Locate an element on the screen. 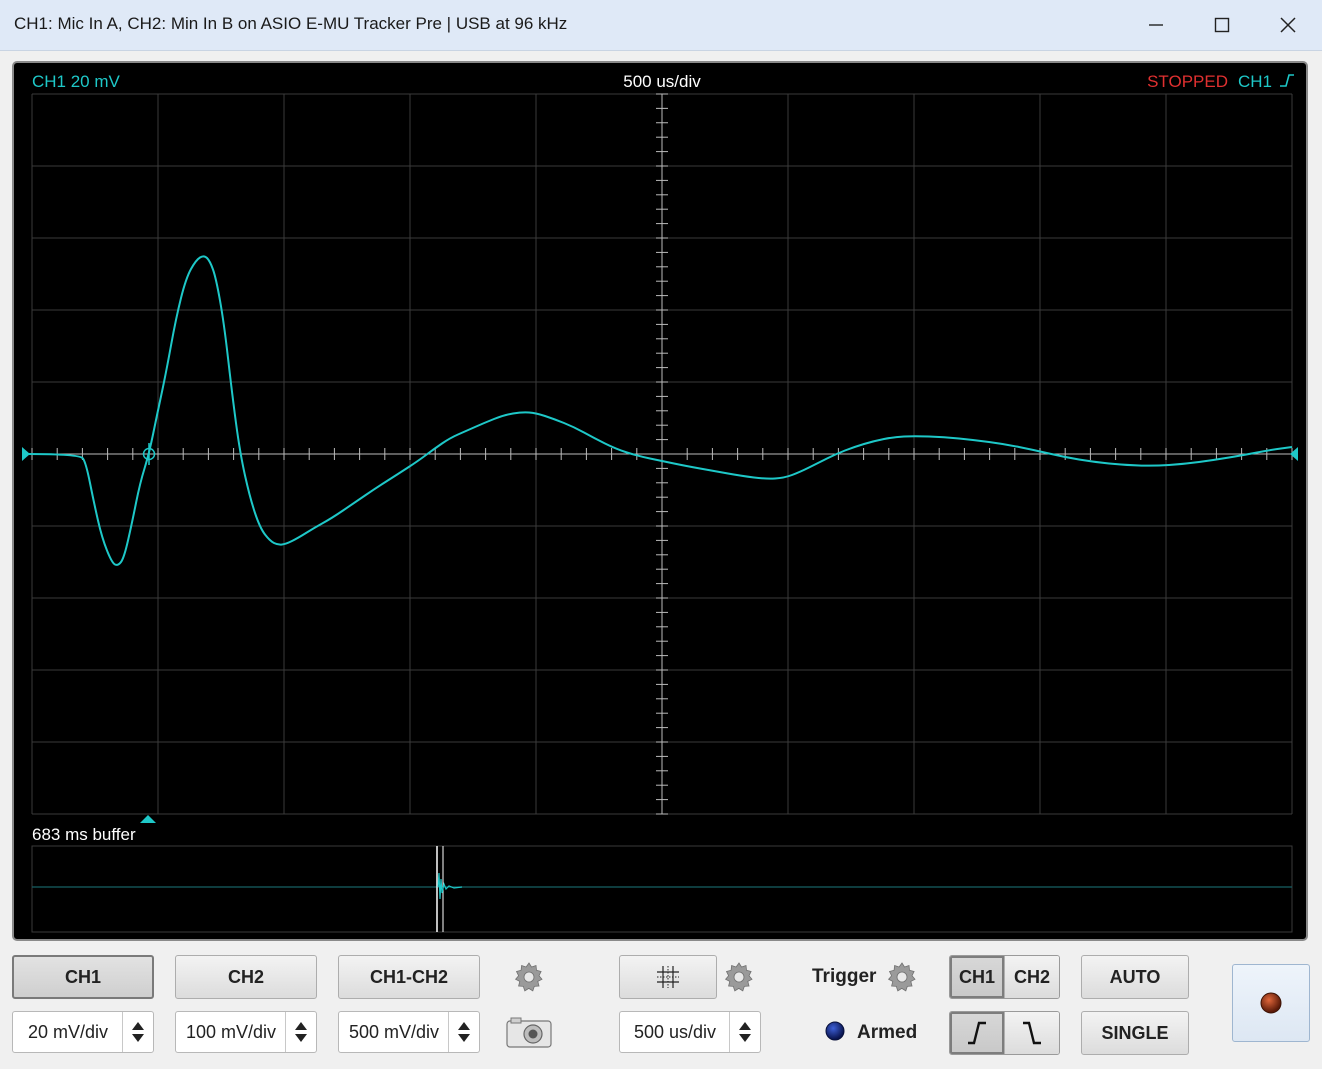 This screenshot has width=1322, height=1069. record-icon is located at coordinates (1271, 1003).